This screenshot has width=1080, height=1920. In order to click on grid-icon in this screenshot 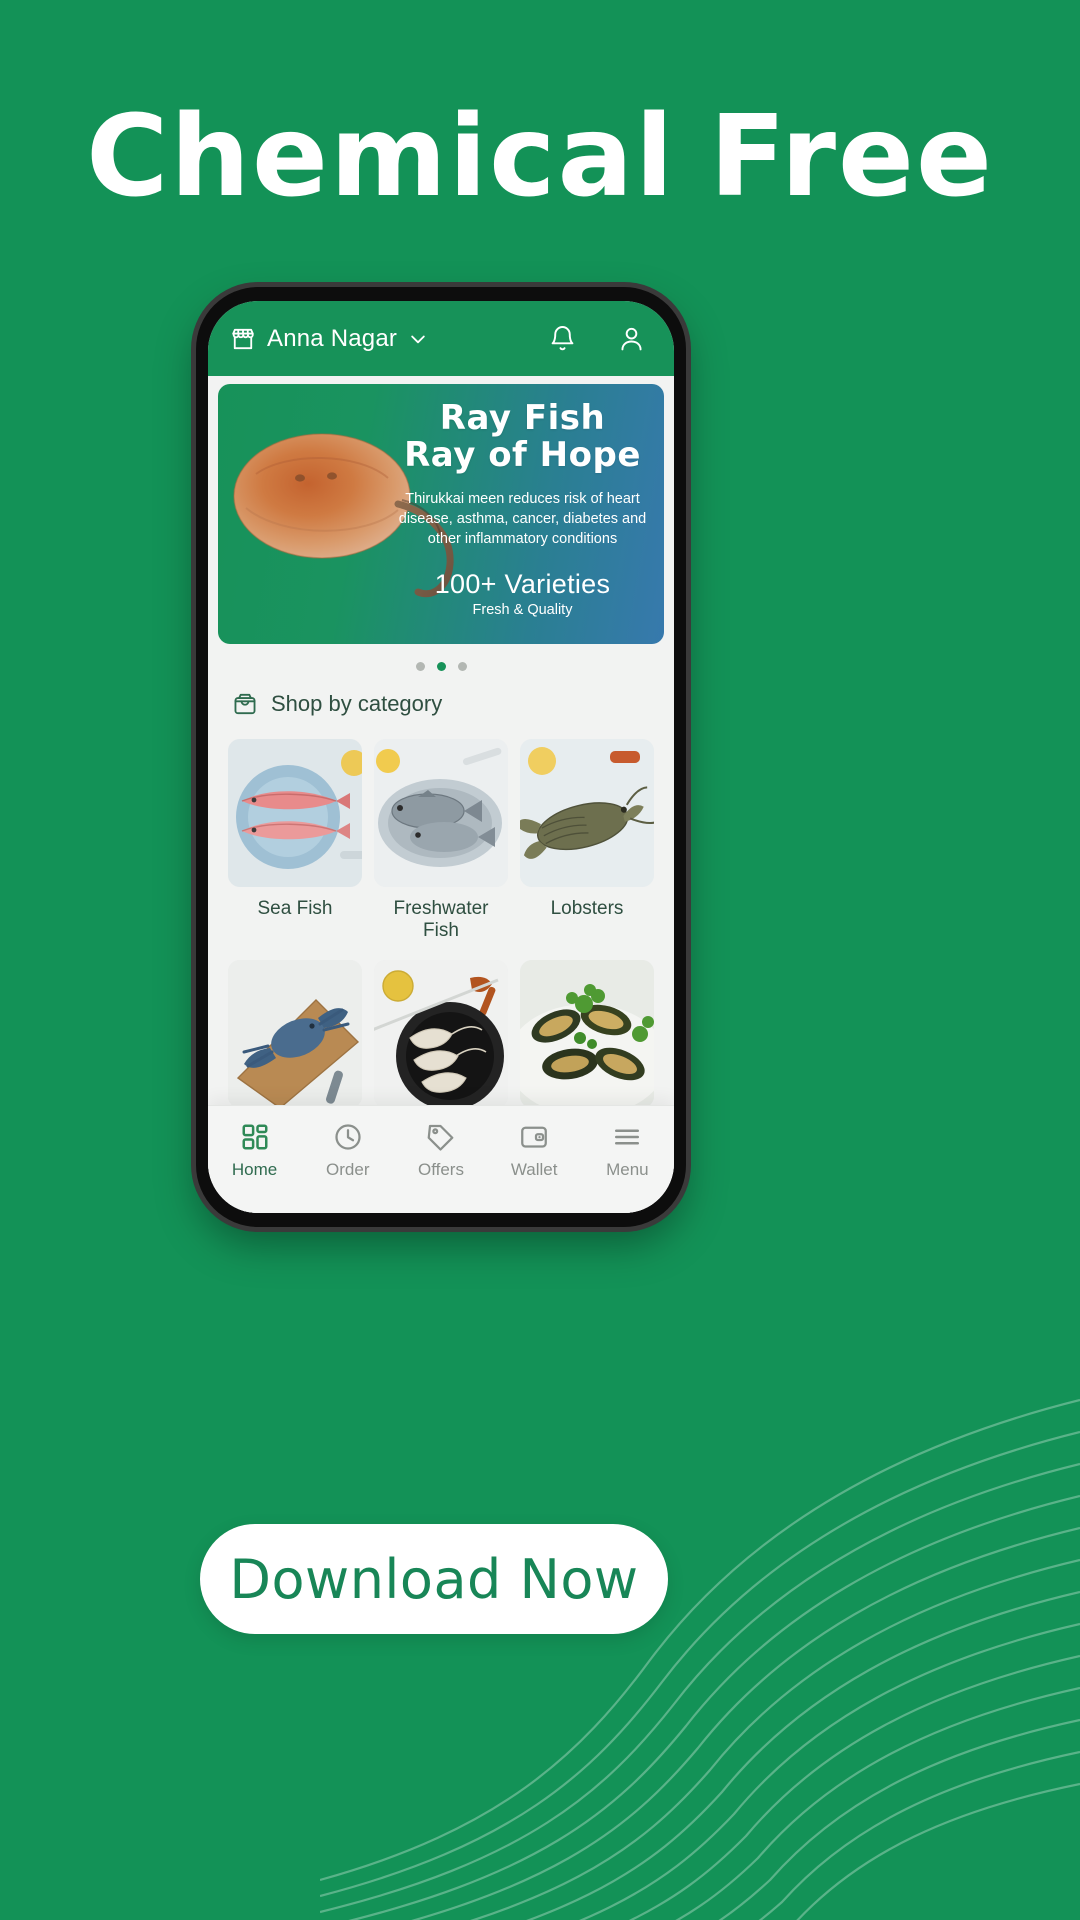, I will do `click(255, 1137)`.